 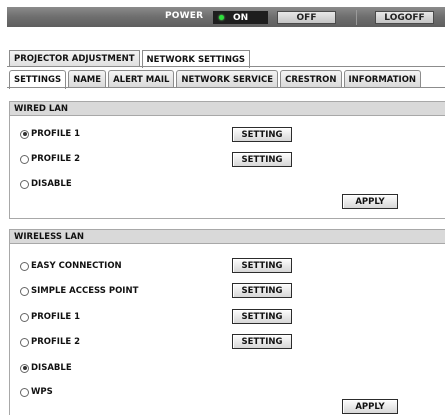 I want to click on power-off-button: OFF, so click(x=306, y=17).